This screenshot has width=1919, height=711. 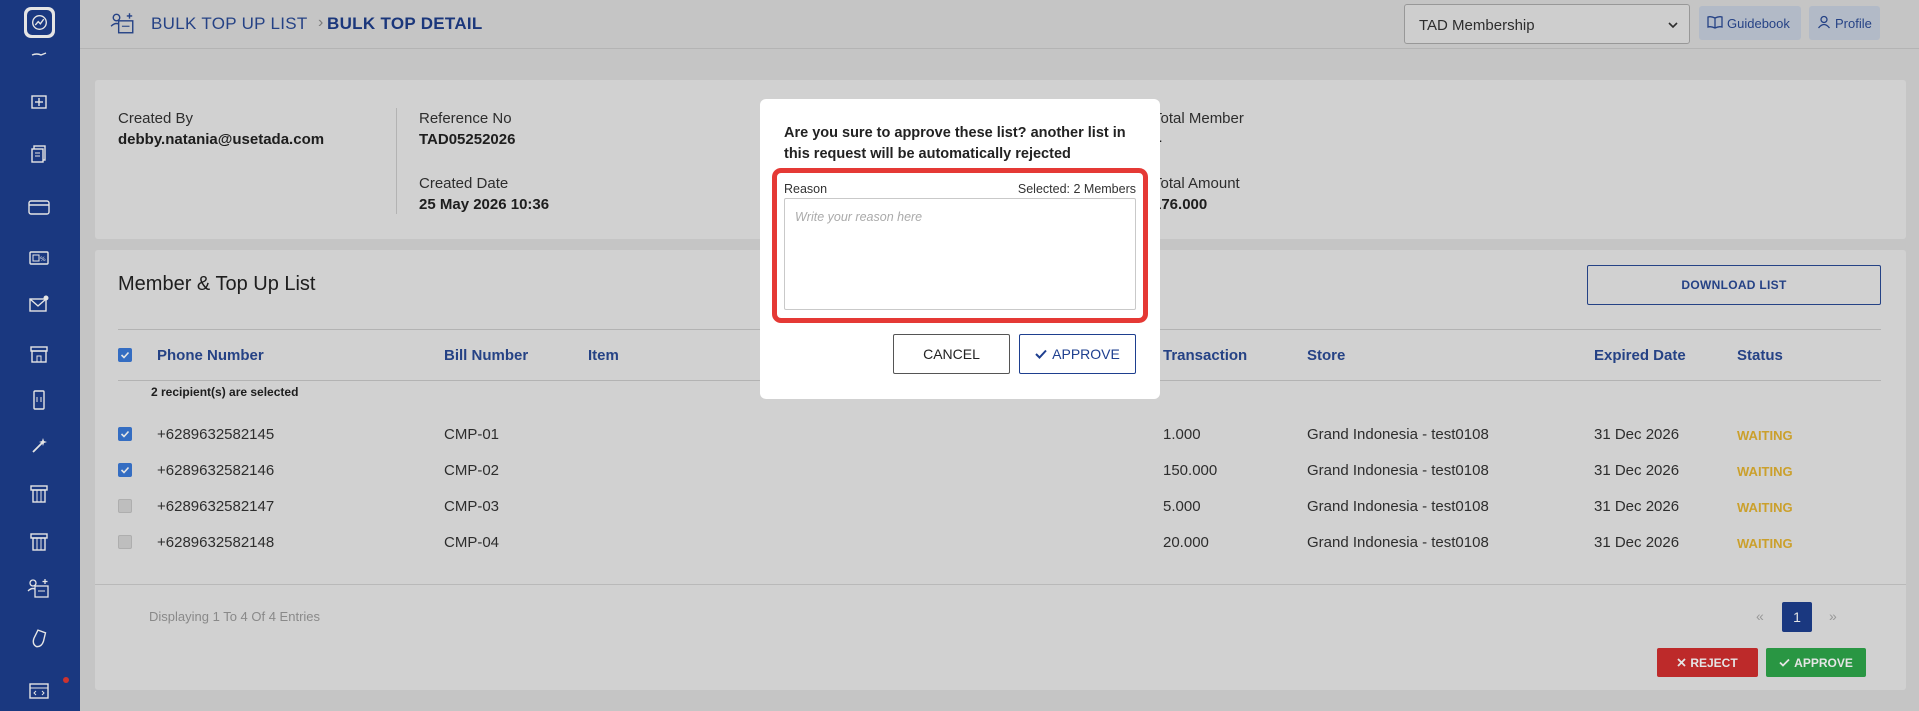 What do you see at coordinates (1076, 189) in the screenshot?
I see `selected-members-count: Selected: 2 Members` at bounding box center [1076, 189].